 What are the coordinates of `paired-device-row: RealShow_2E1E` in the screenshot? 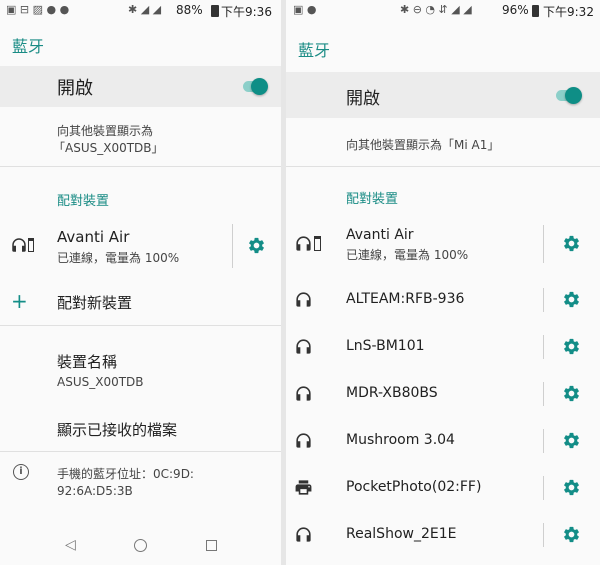 It's located at (443, 535).